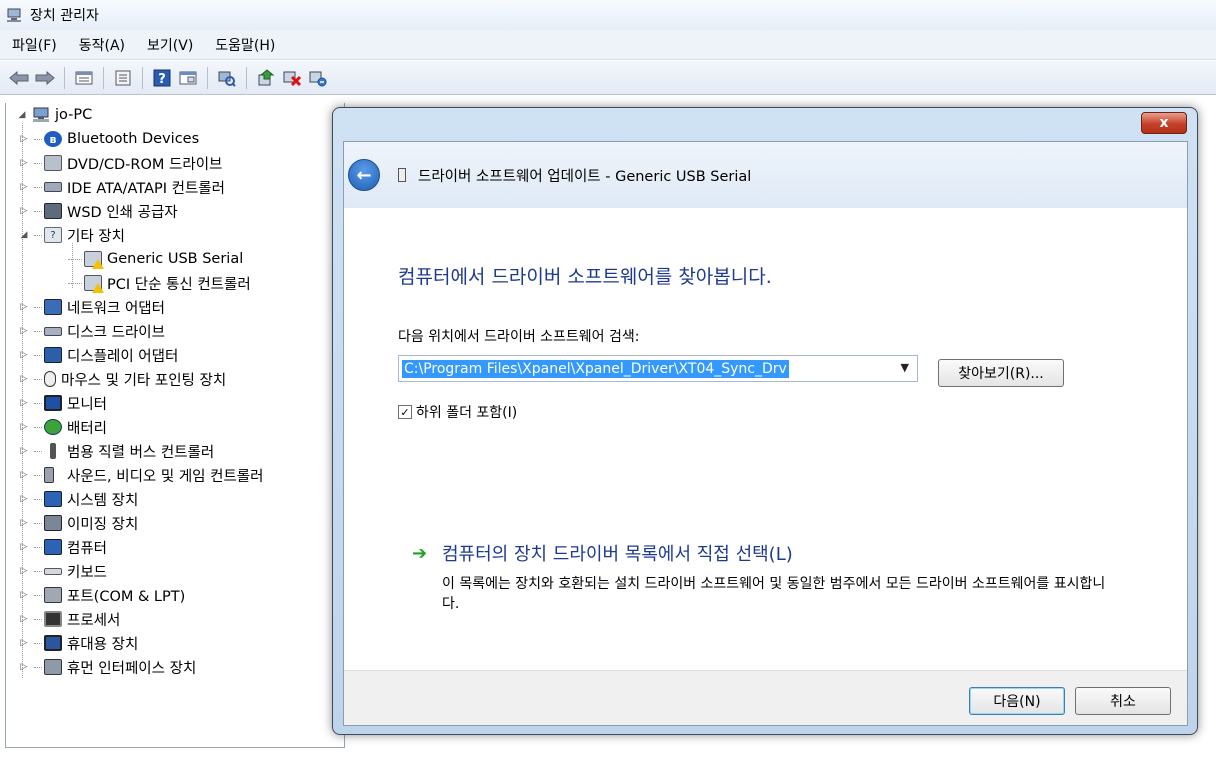 The height and width of the screenshot is (759, 1216). I want to click on device-manager-icon, so click(14, 15).